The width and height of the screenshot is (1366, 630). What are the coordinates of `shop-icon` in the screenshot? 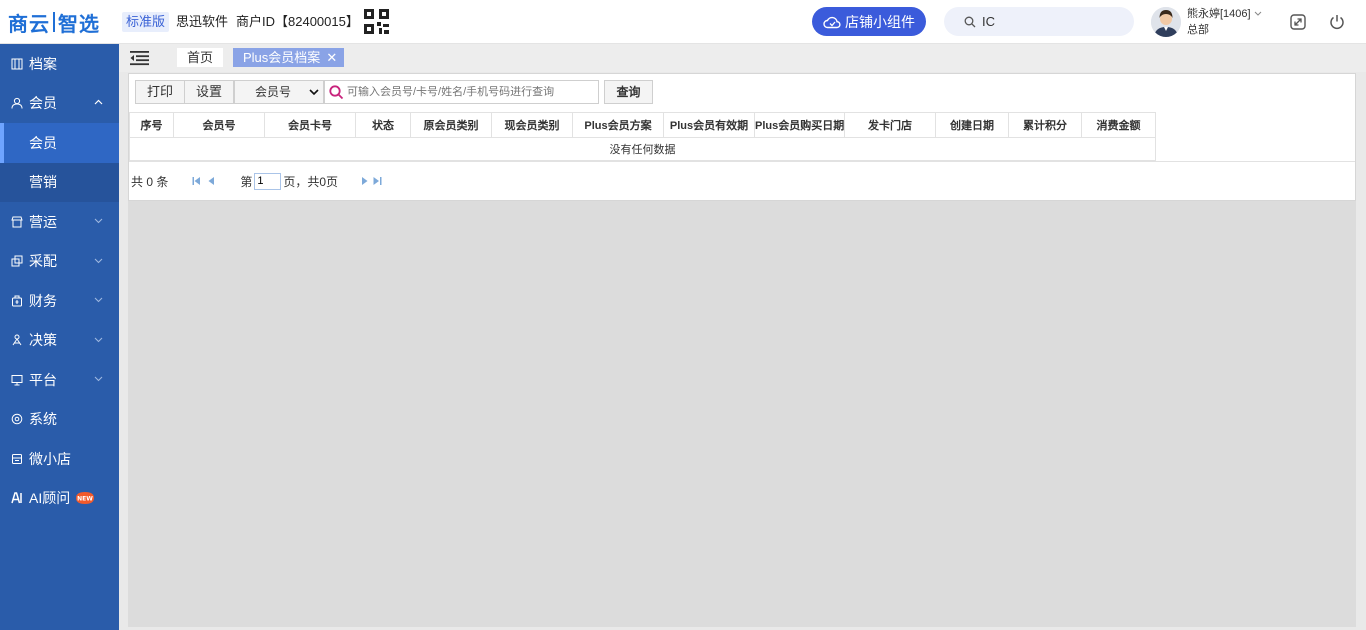 It's located at (16, 458).